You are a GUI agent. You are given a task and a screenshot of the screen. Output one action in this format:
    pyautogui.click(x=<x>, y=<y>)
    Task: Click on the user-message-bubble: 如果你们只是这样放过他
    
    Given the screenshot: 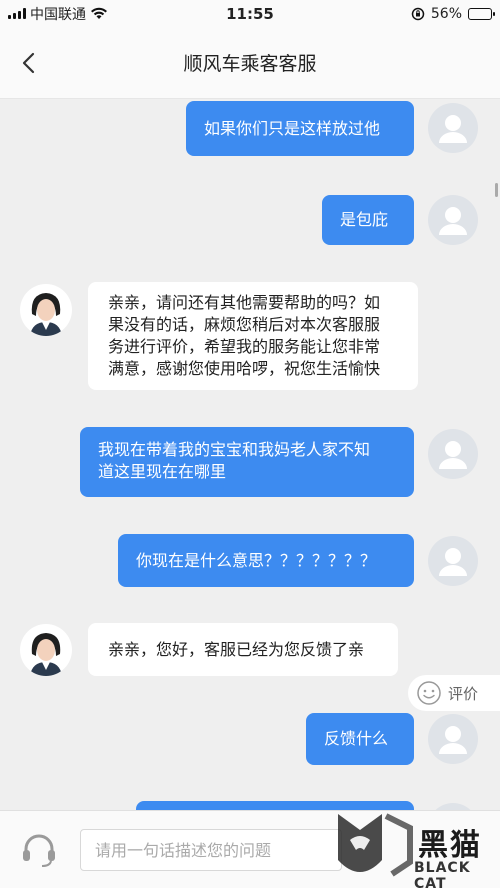 What is the action you would take?
    pyautogui.click(x=300, y=128)
    